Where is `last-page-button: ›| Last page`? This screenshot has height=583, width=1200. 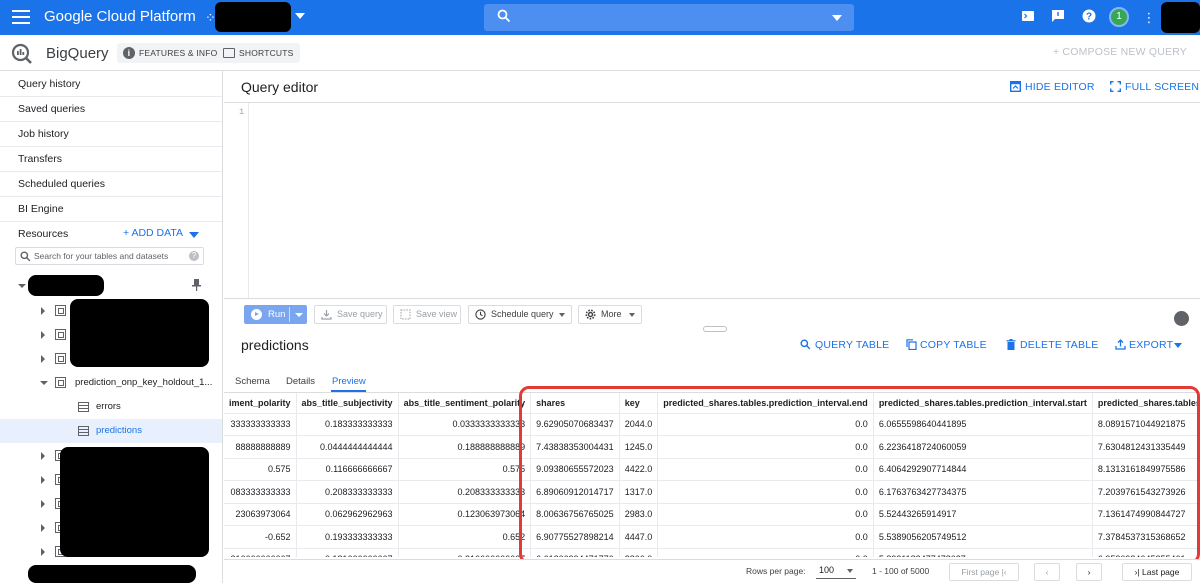 last-page-button: ›| Last page is located at coordinates (1157, 572).